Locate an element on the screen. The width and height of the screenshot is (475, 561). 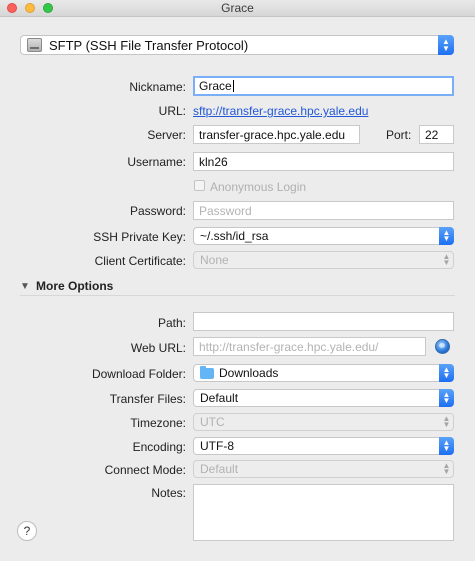
disclosure-triangle-icon: ▼ is located at coordinates (25, 286).